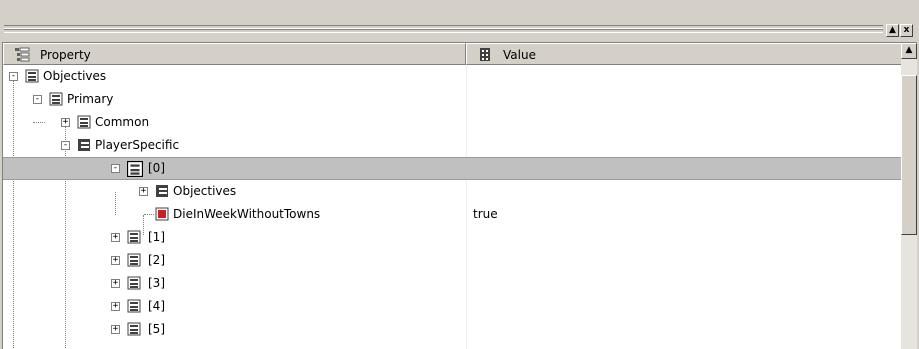 The height and width of the screenshot is (349, 919). I want to click on tree-row: + [2], so click(452, 260).